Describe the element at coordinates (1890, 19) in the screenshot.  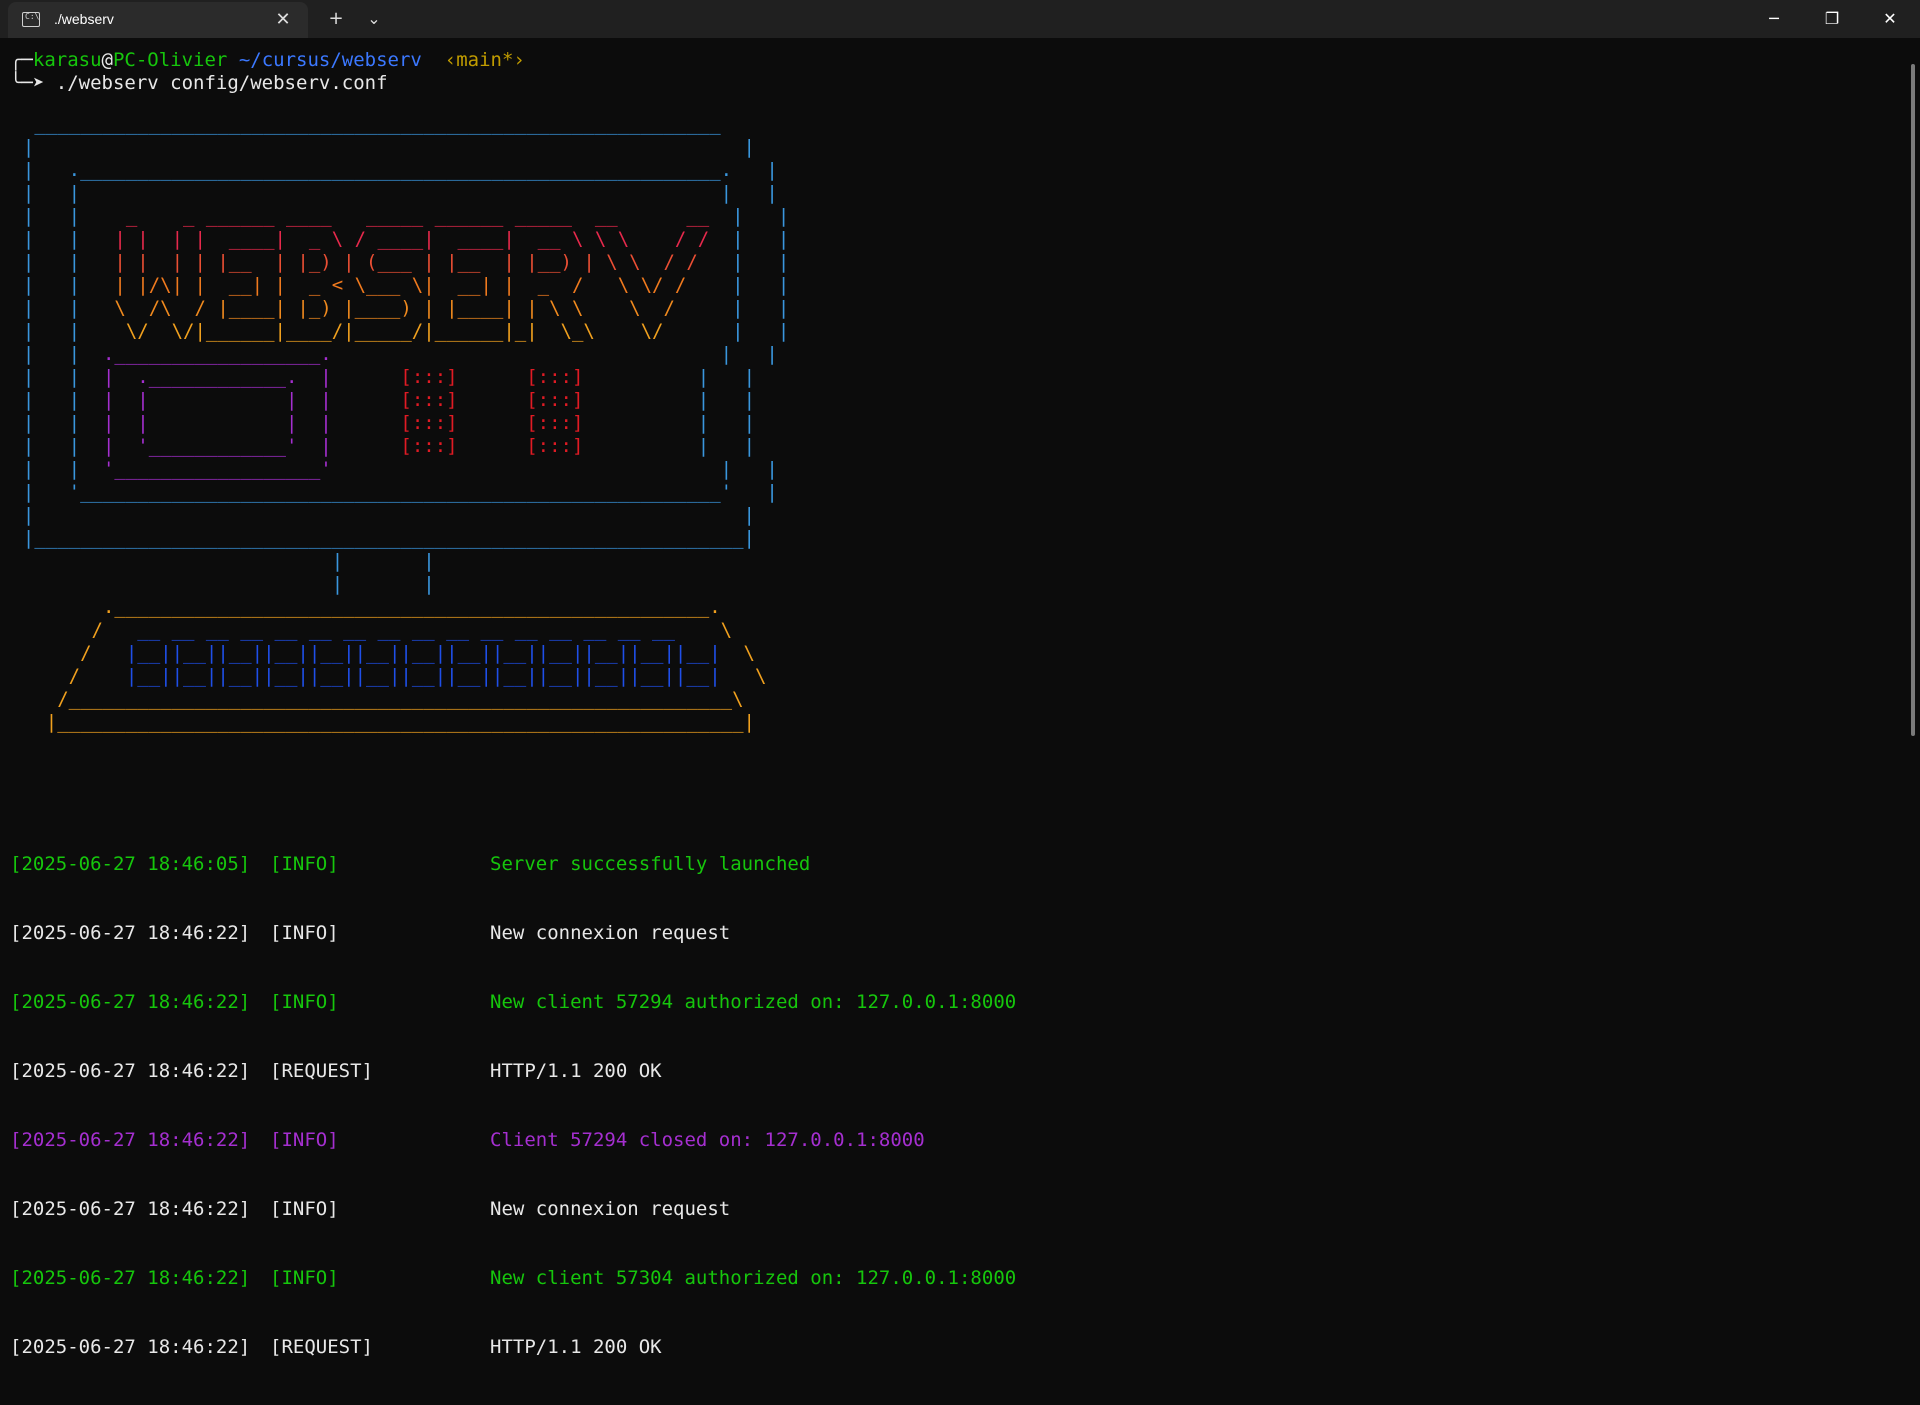
I see `close-window-button: ✕` at that location.